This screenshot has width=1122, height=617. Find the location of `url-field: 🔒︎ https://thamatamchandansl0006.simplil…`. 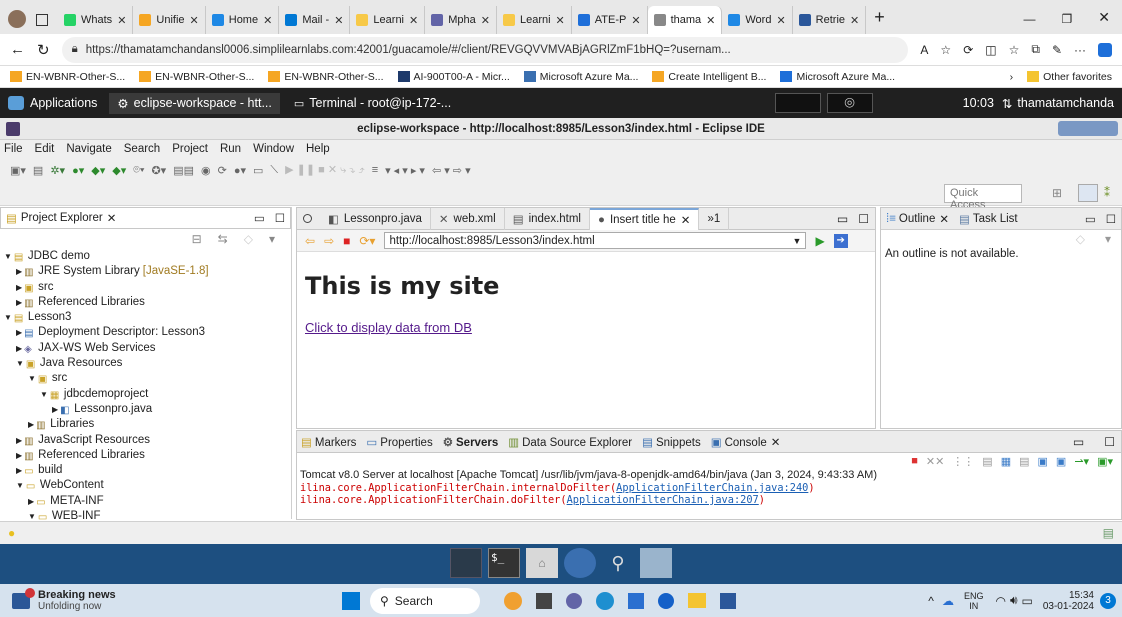

url-field: 🔒︎ https://thamatamchandansl0006.simplil… is located at coordinates (485, 49).